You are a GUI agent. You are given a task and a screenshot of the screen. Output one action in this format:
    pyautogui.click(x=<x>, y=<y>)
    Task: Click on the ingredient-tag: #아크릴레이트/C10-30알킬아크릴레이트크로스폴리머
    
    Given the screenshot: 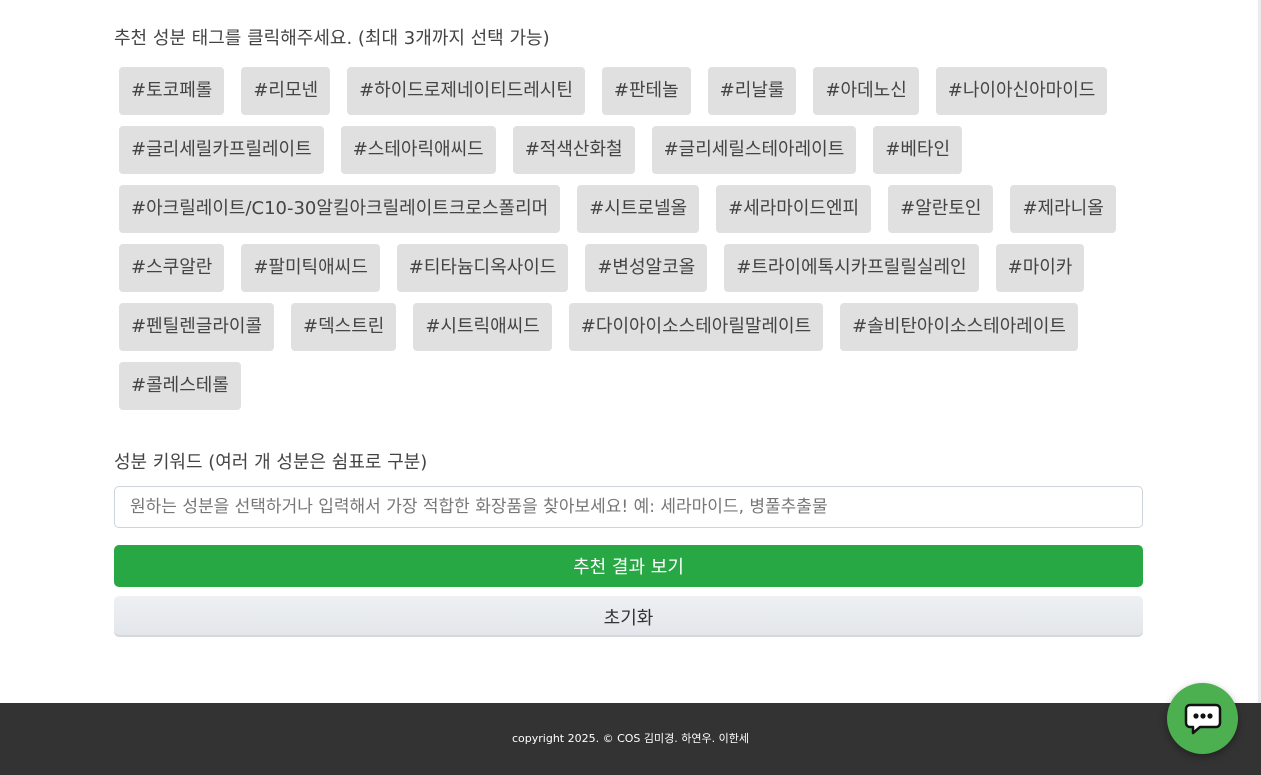 What is the action you would take?
    pyautogui.click(x=340, y=209)
    